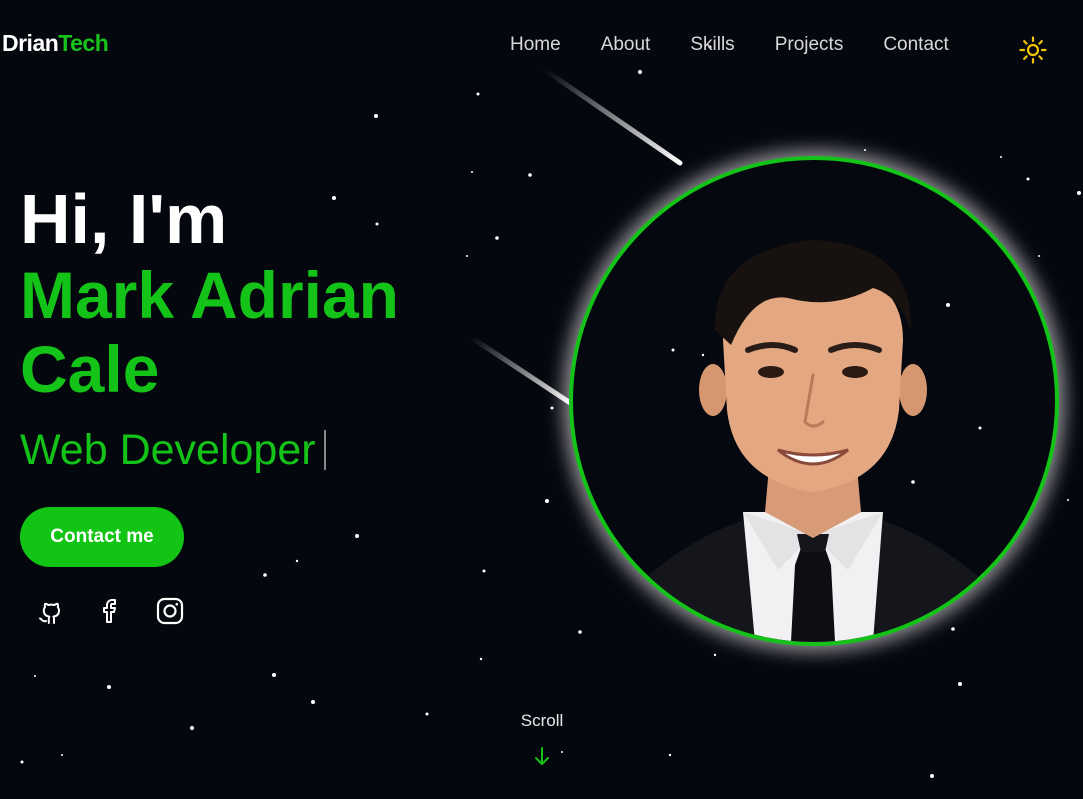 The image size is (1083, 799). I want to click on brand-logo: DrianTech, so click(55, 43).